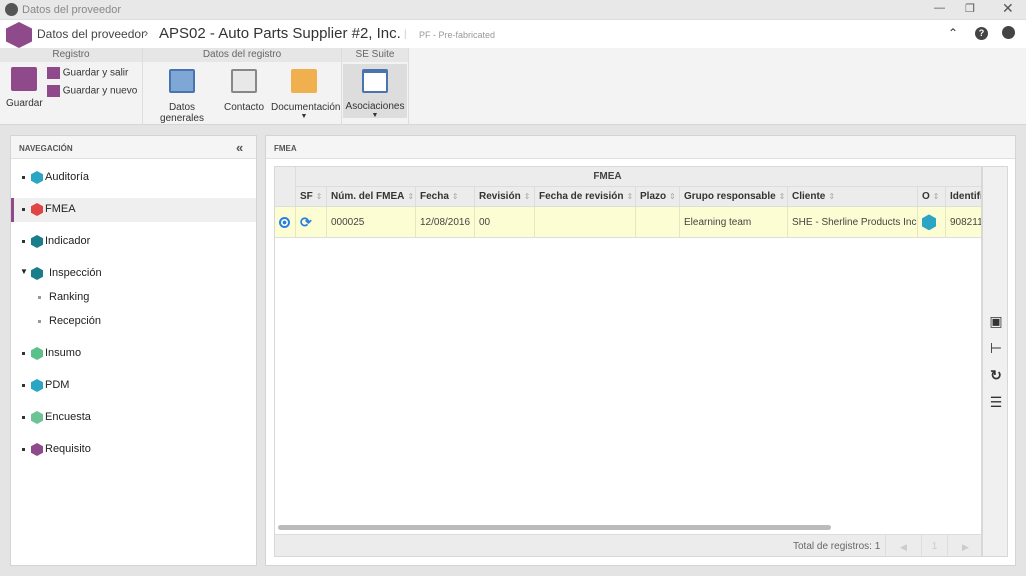 The height and width of the screenshot is (576, 1026). Describe the element at coordinates (133, 322) in the screenshot. I see `nav-item-recepcion: Recepción` at that location.